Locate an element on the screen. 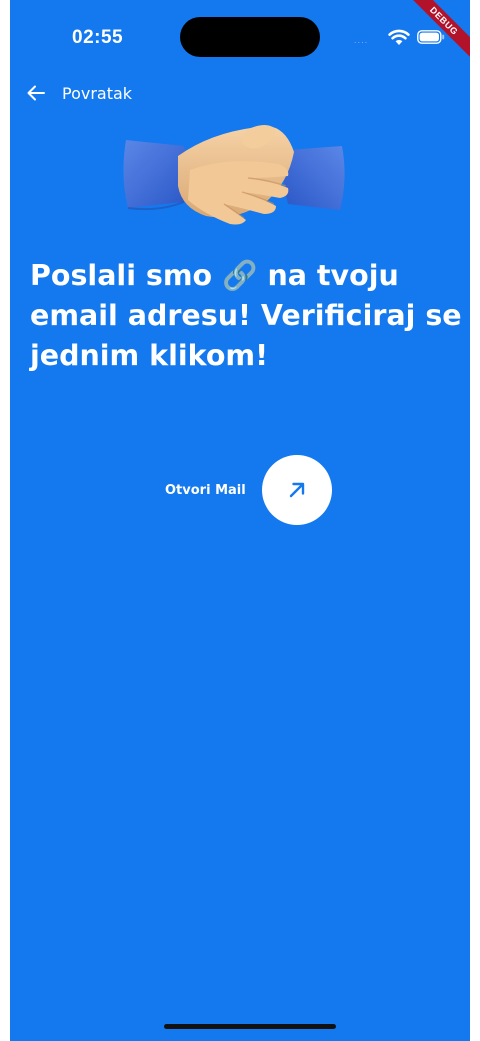 The height and width of the screenshot is (1041, 480). arrow-up-right-icon is located at coordinates (296, 490).